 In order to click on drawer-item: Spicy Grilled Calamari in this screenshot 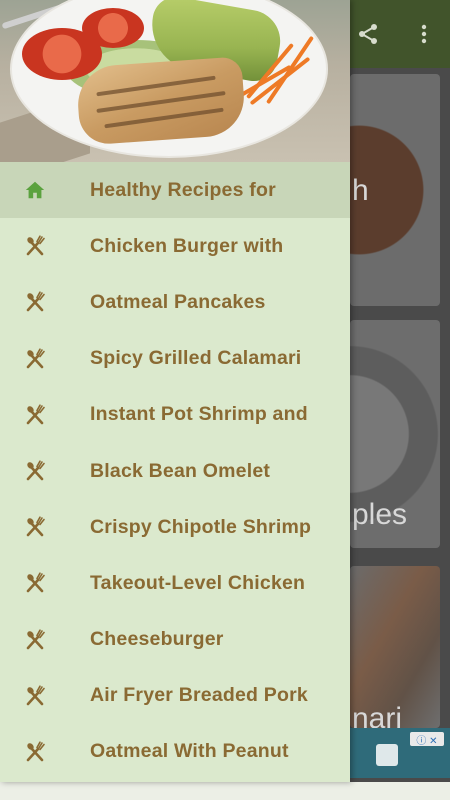, I will do `click(175, 359)`.